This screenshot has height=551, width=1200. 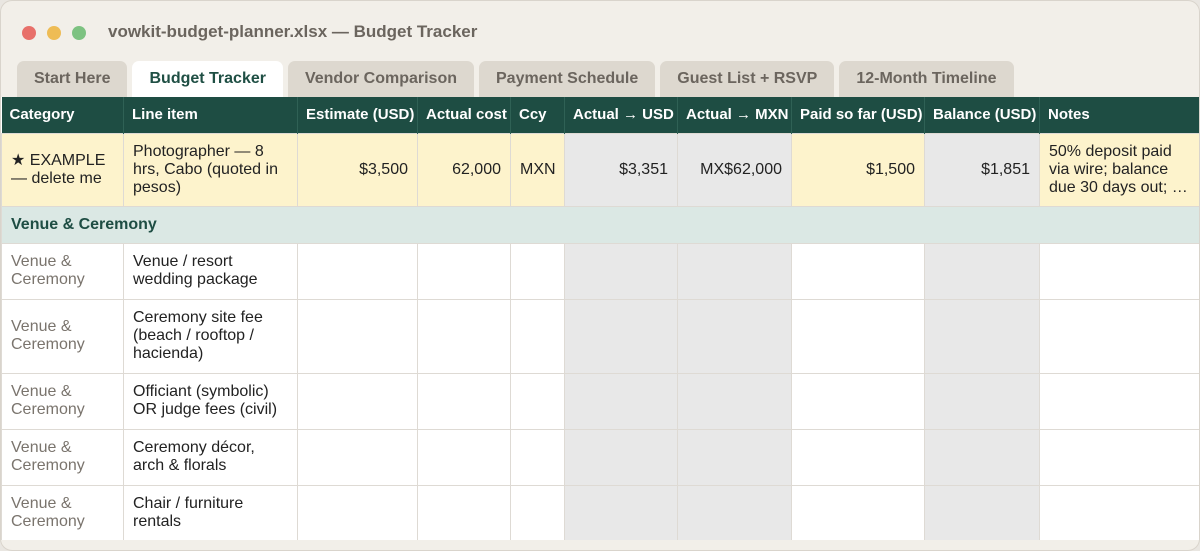 I want to click on cell-paid-so-far: $1,500, so click(x=858, y=169).